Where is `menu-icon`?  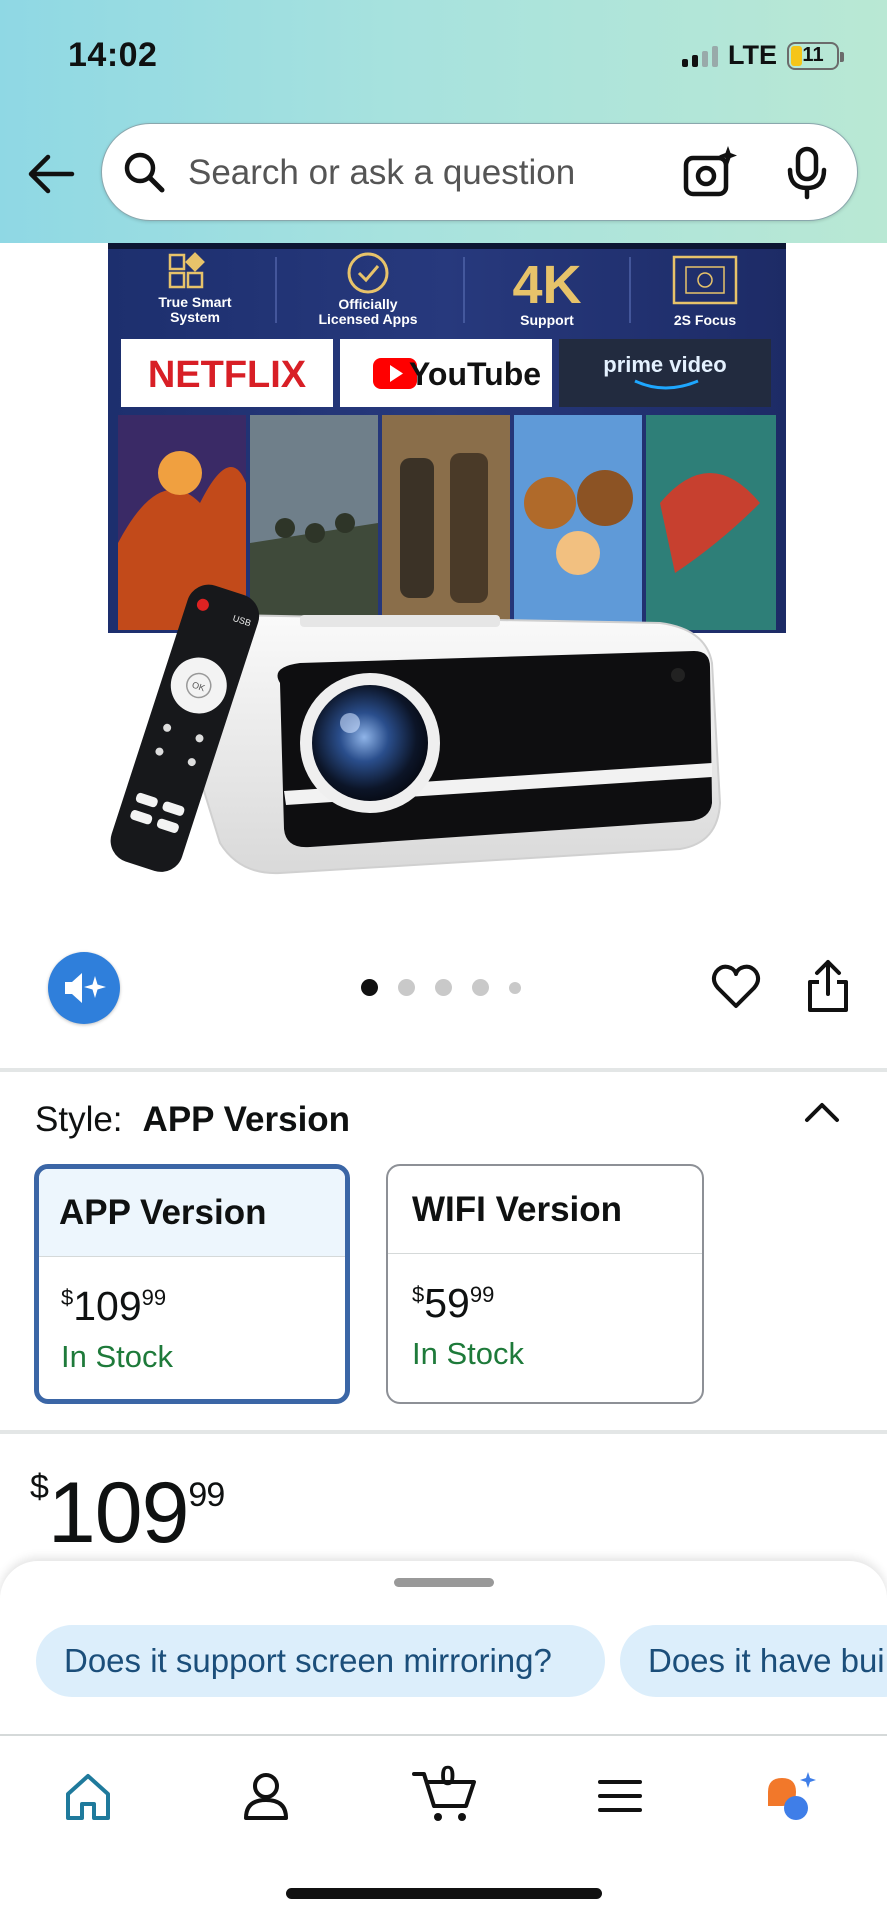
menu-icon is located at coordinates (620, 1796).